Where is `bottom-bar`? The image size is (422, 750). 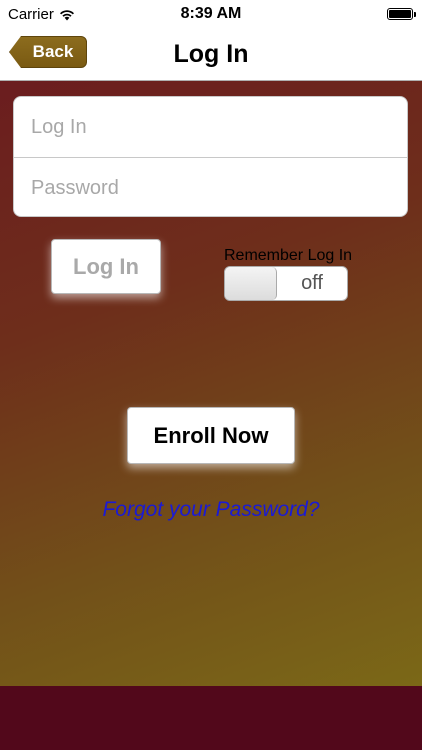
bottom-bar is located at coordinates (211, 718).